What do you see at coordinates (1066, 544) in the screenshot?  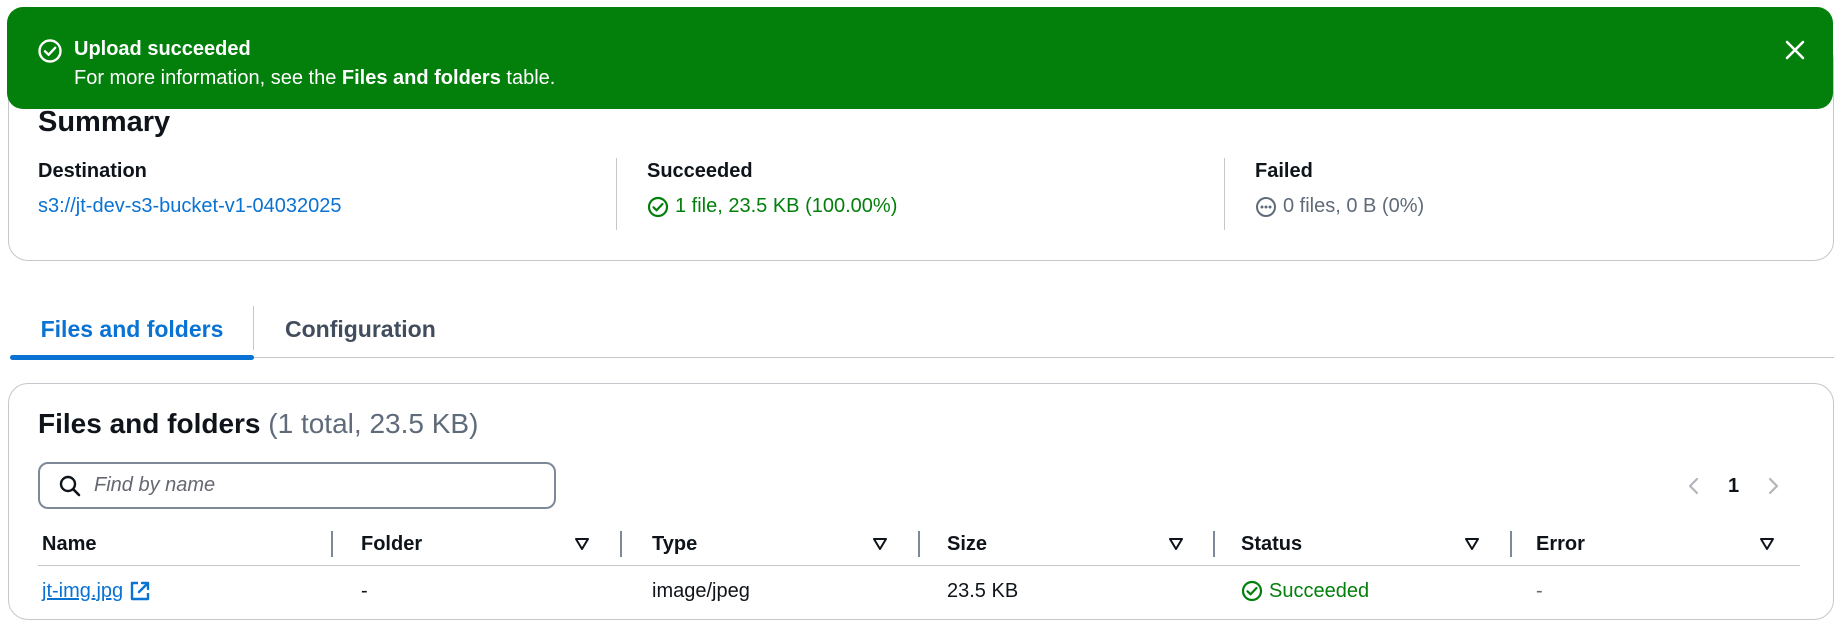 I see `column-header-size: Size` at bounding box center [1066, 544].